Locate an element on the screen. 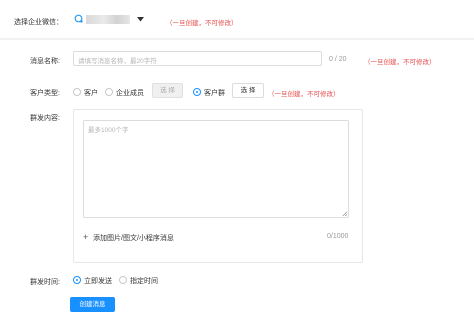 Image resolution: width=474 pixels, height=323 pixels. chevron-down-icon is located at coordinates (140, 19).